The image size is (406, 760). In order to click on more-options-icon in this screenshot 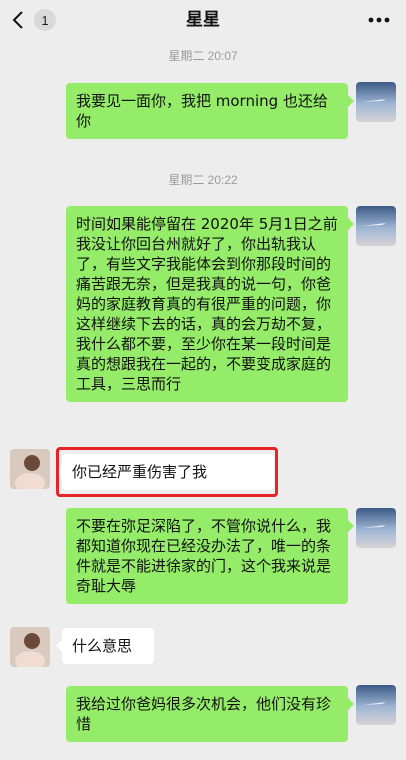, I will do `click(379, 20)`.